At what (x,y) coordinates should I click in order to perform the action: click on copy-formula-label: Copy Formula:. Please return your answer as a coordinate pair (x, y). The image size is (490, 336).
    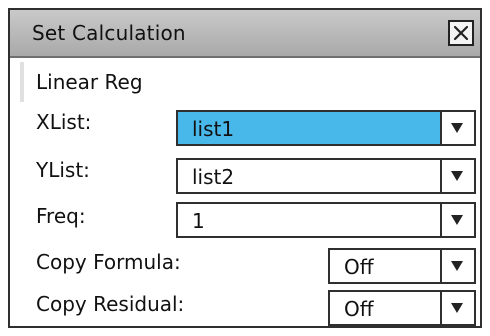
    Looking at the image, I should click on (108, 262).